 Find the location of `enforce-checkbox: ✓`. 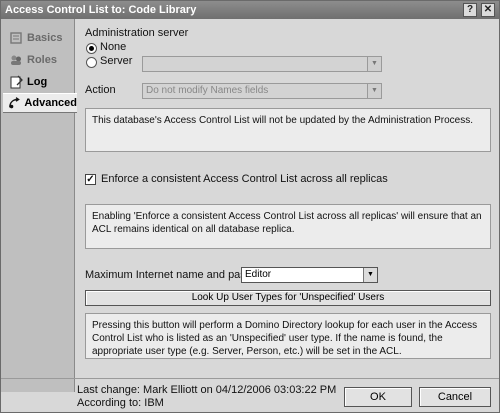

enforce-checkbox: ✓ is located at coordinates (90, 179).